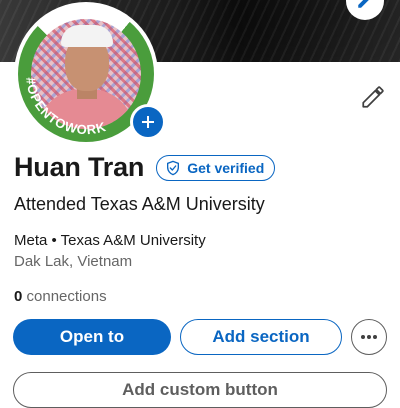 This screenshot has width=400, height=408. I want to click on connections-label: connections, so click(66, 296).